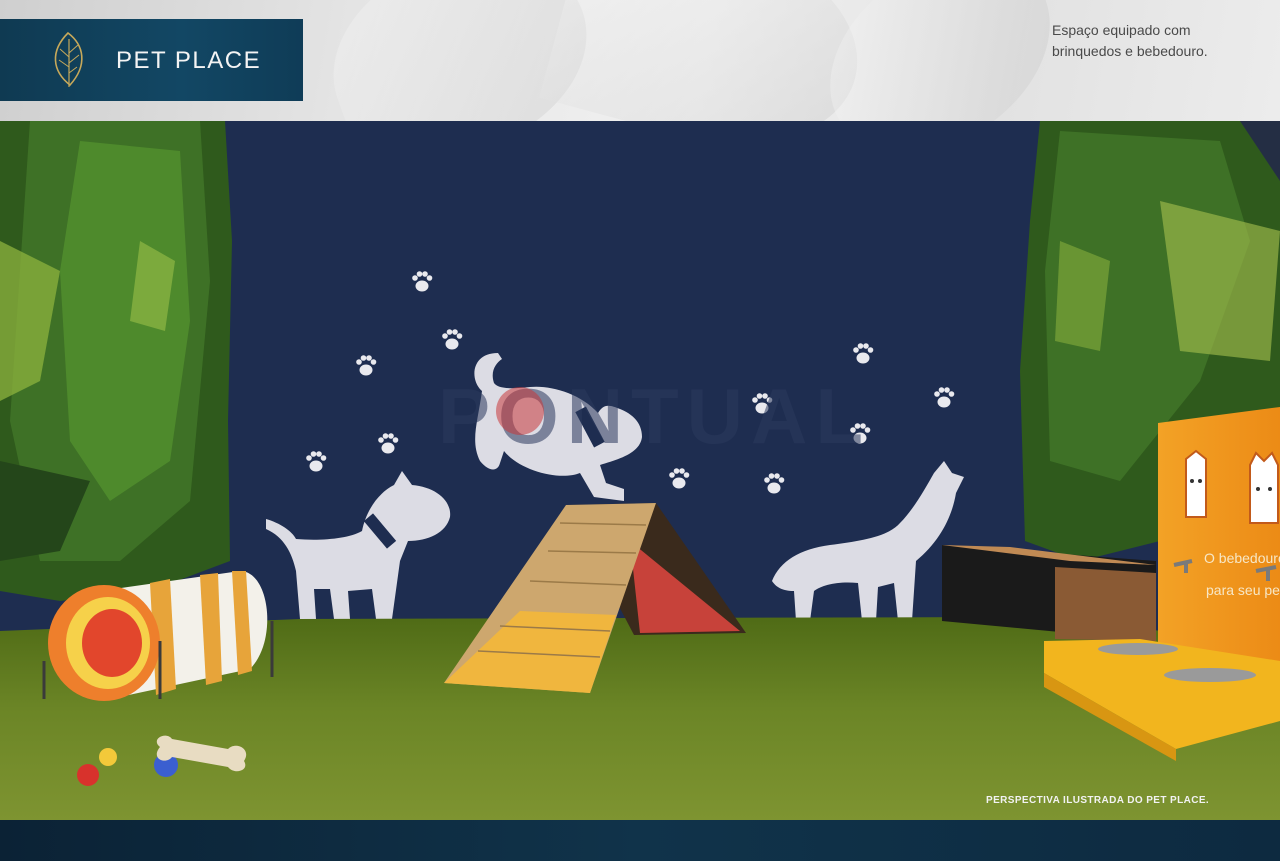 The width and height of the screenshot is (1280, 861). I want to click on sign-text-line1: O bebedouro, so click(1242, 558).